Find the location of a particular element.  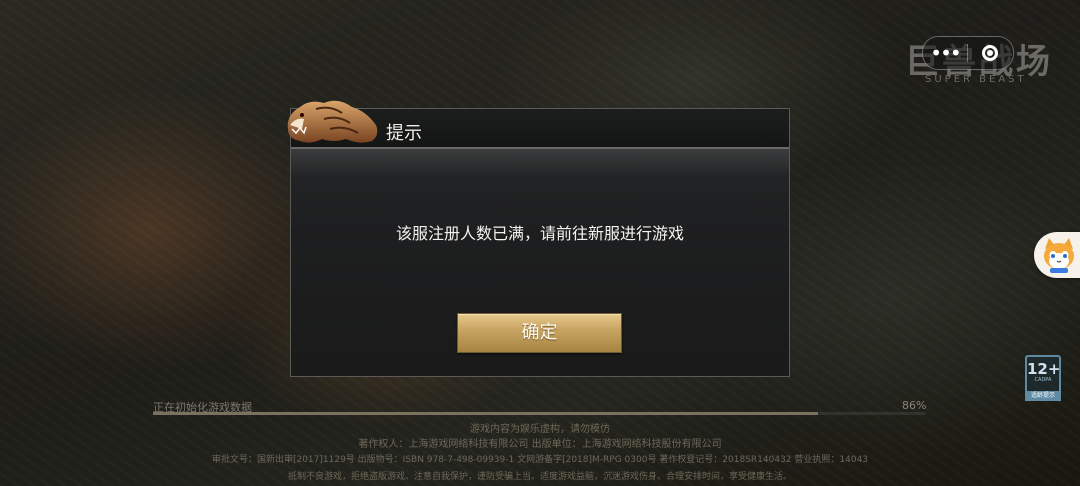

age-rating-badge: 12+ CADPA 适龄提示 is located at coordinates (1043, 378).